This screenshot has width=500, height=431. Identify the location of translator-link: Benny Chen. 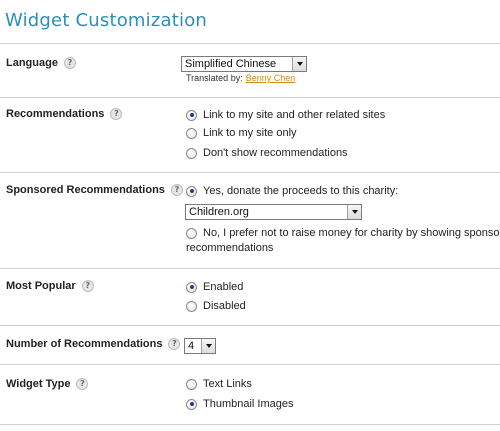
(271, 78).